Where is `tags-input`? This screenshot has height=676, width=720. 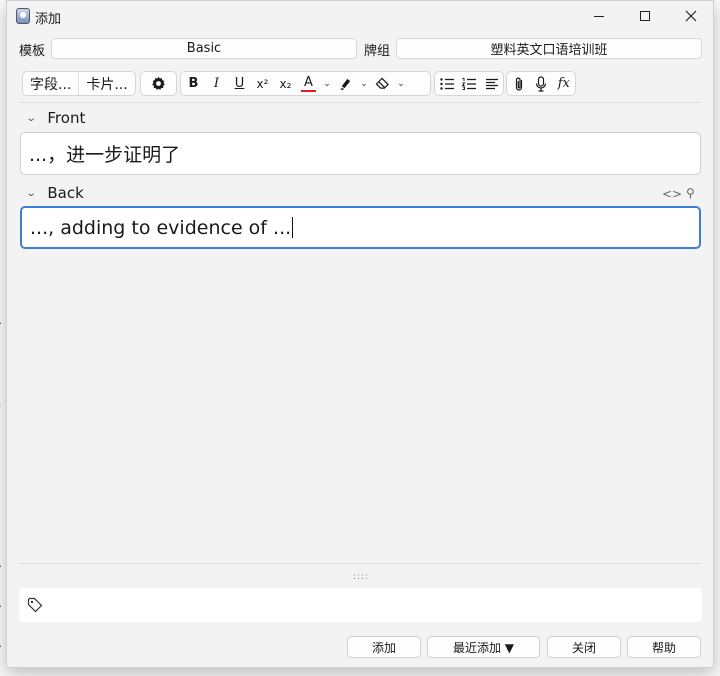
tags-input is located at coordinates (360, 605).